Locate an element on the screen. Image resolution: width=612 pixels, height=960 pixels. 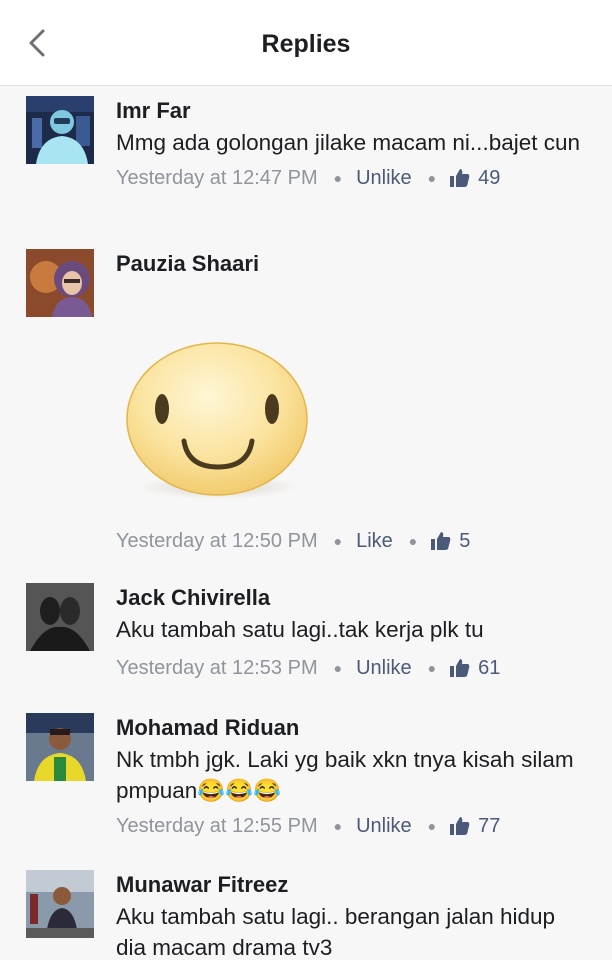
comment-meta: Yesterday at 12:47 PM ● Unlike ● 49 is located at coordinates (351, 178).